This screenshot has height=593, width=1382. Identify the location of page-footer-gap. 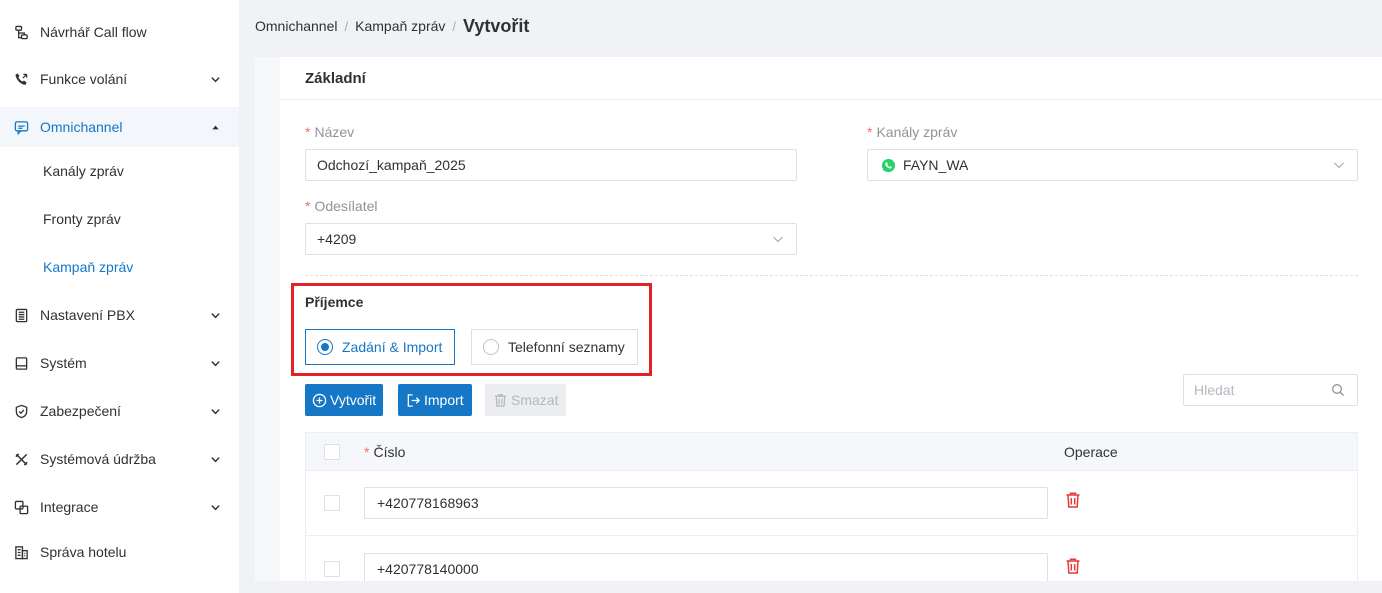
(818, 587).